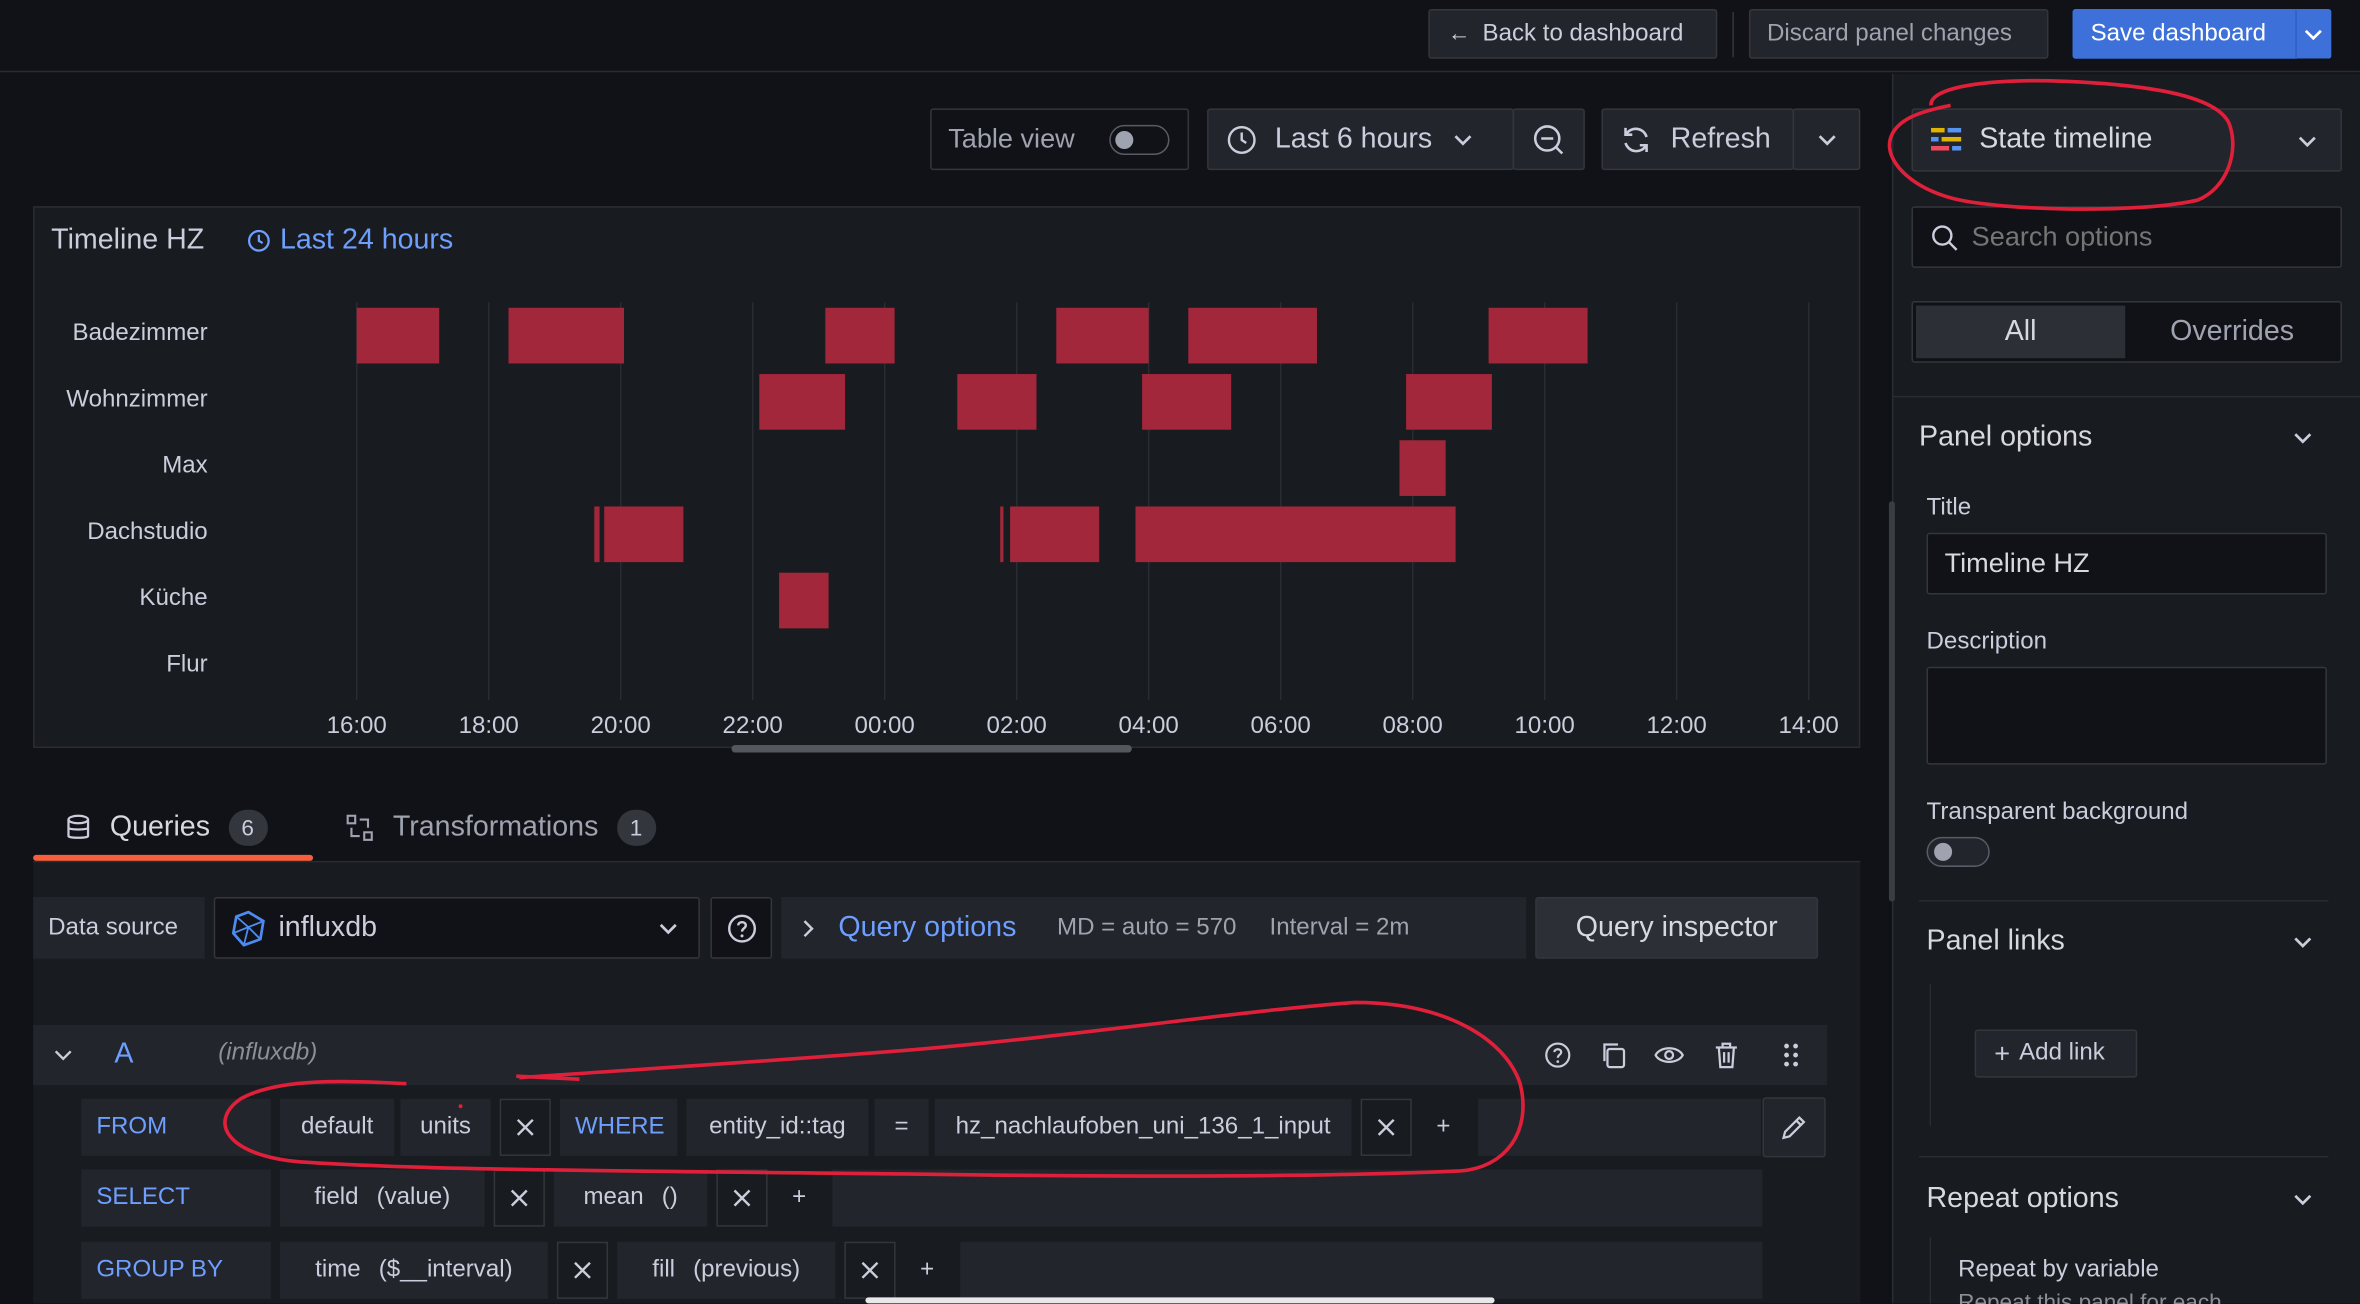 Image resolution: width=2360 pixels, height=1304 pixels. Describe the element at coordinates (1413, 725) in the screenshot. I see `x-tick-label: 08:00` at that location.